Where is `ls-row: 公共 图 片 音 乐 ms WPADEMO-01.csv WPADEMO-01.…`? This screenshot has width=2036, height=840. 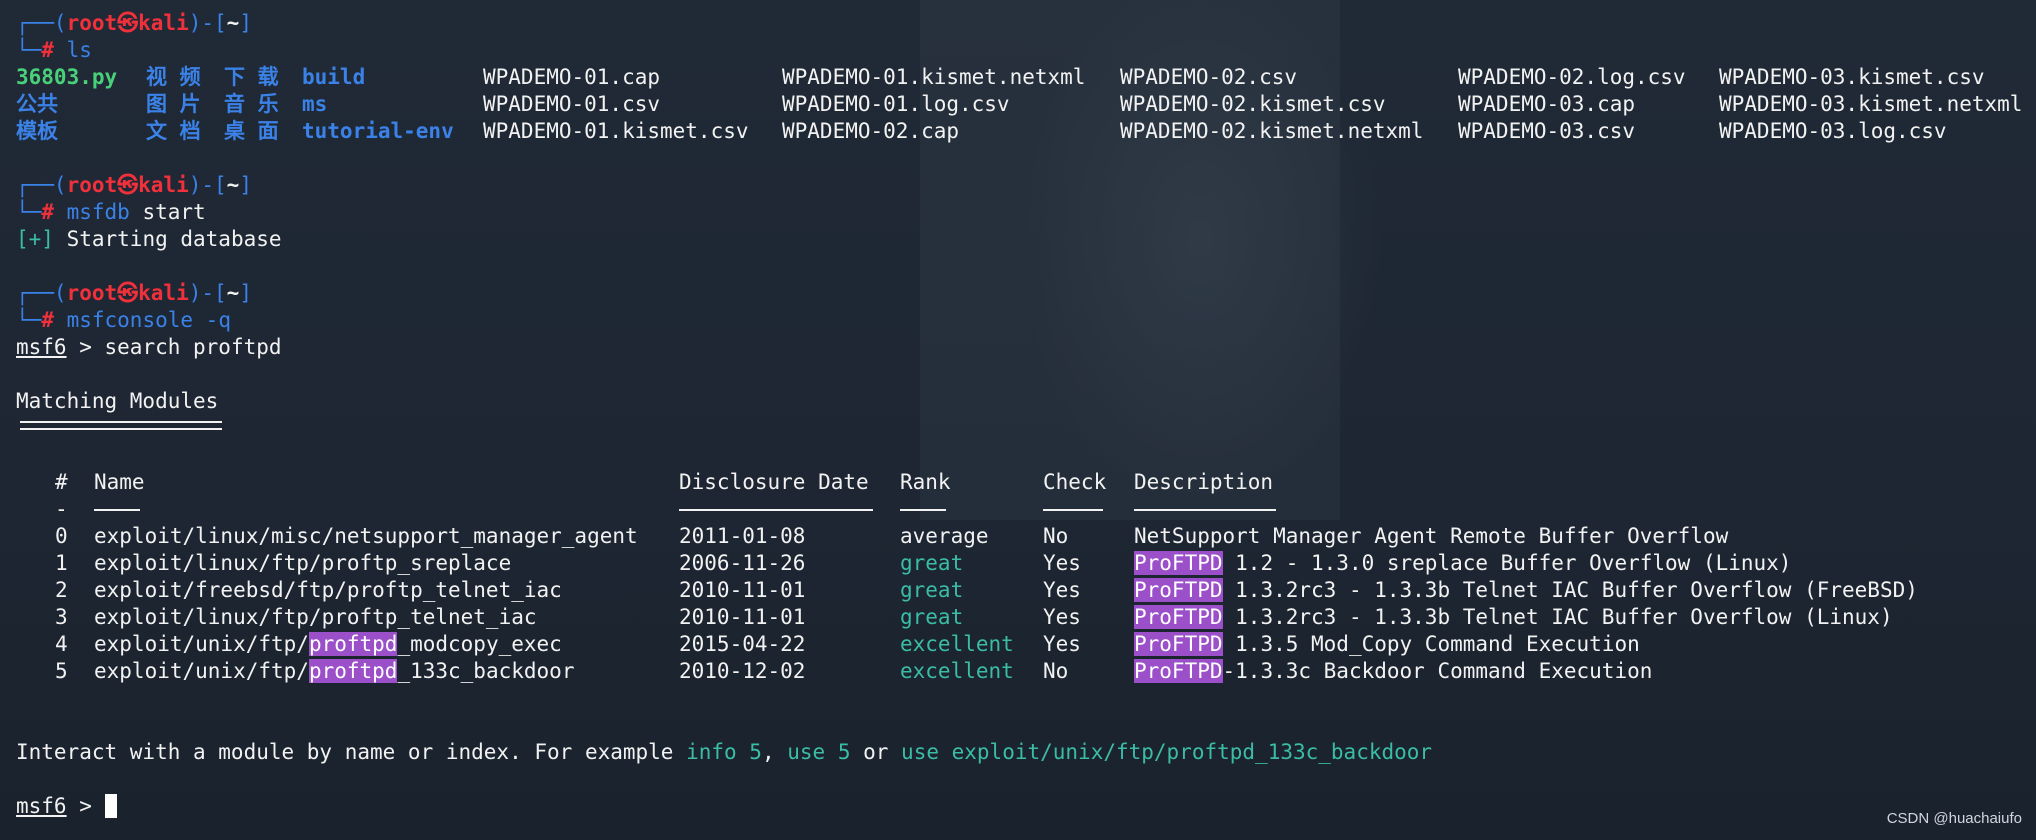 ls-row: 公共 图 片 音 乐 ms WPADEMO-01.csv WPADEMO-01.… is located at coordinates (1026, 104).